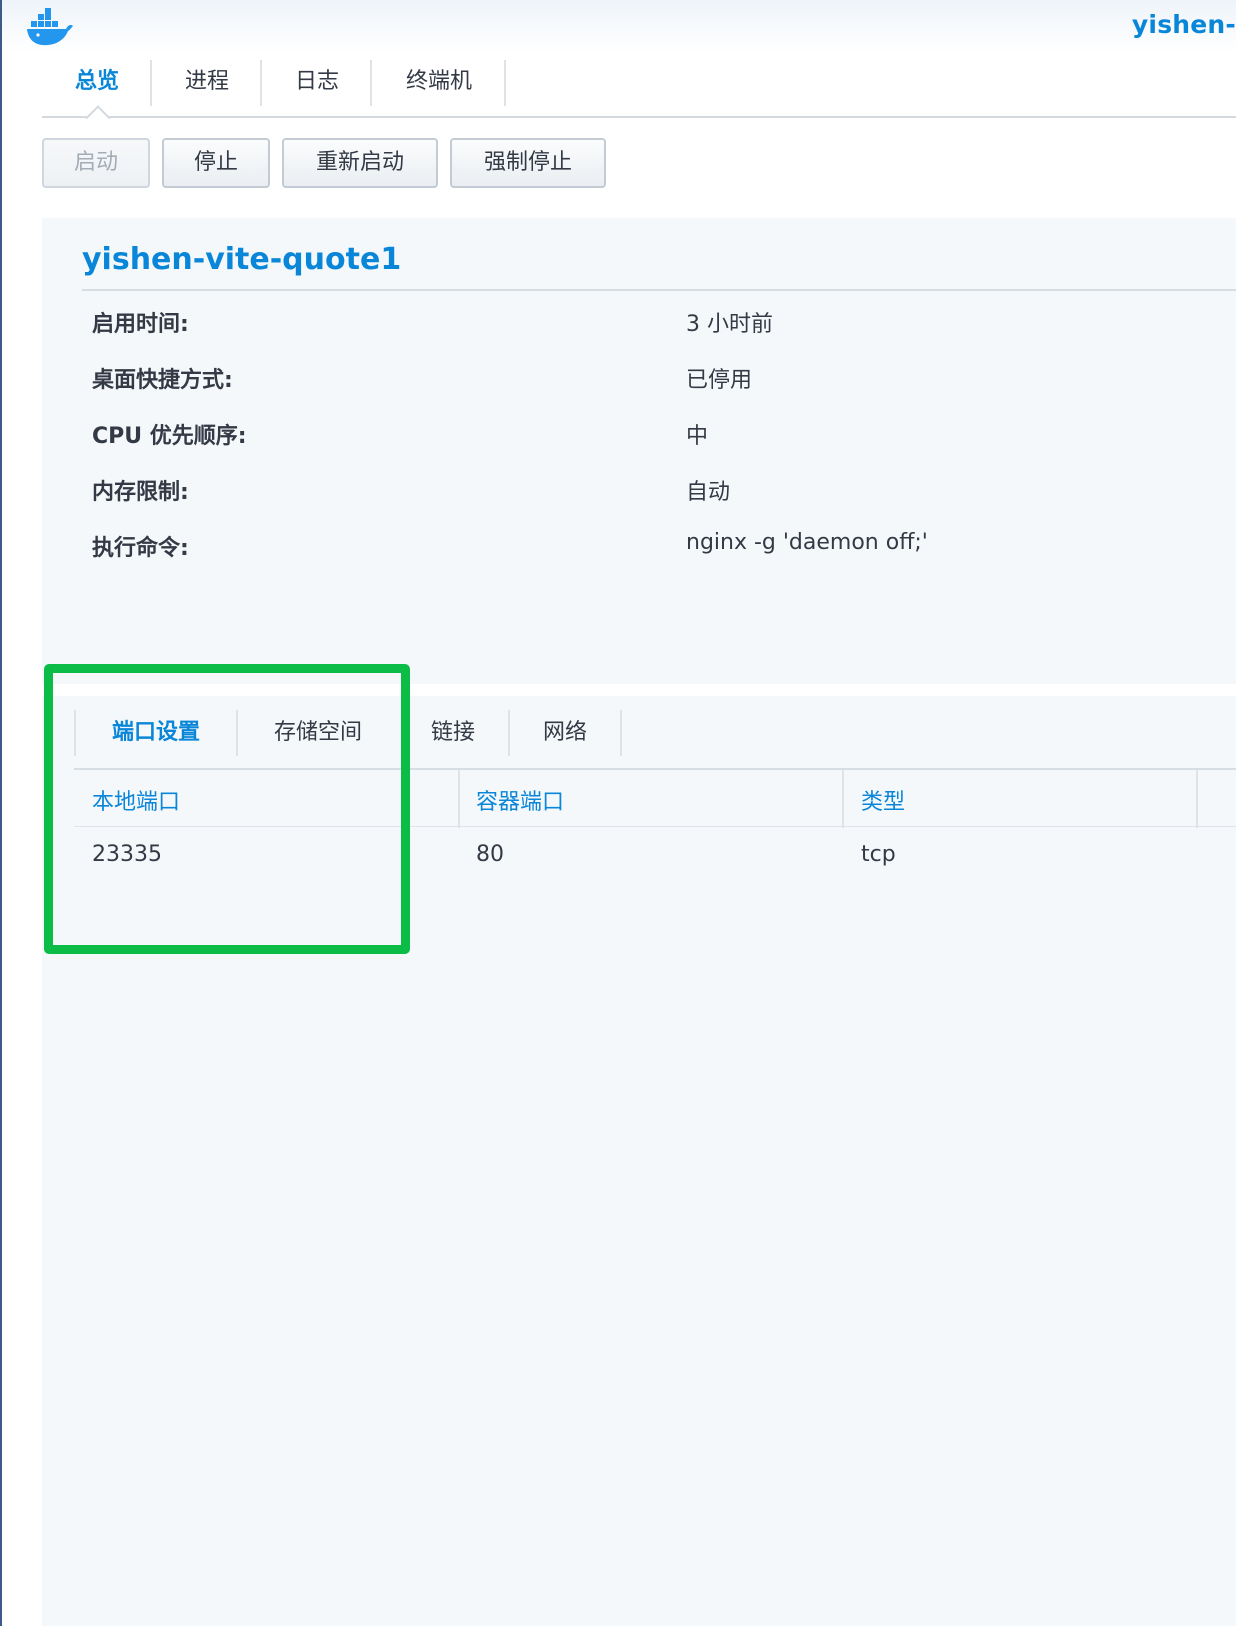  What do you see at coordinates (317, 82) in the screenshot?
I see `tab-logs: 日志` at bounding box center [317, 82].